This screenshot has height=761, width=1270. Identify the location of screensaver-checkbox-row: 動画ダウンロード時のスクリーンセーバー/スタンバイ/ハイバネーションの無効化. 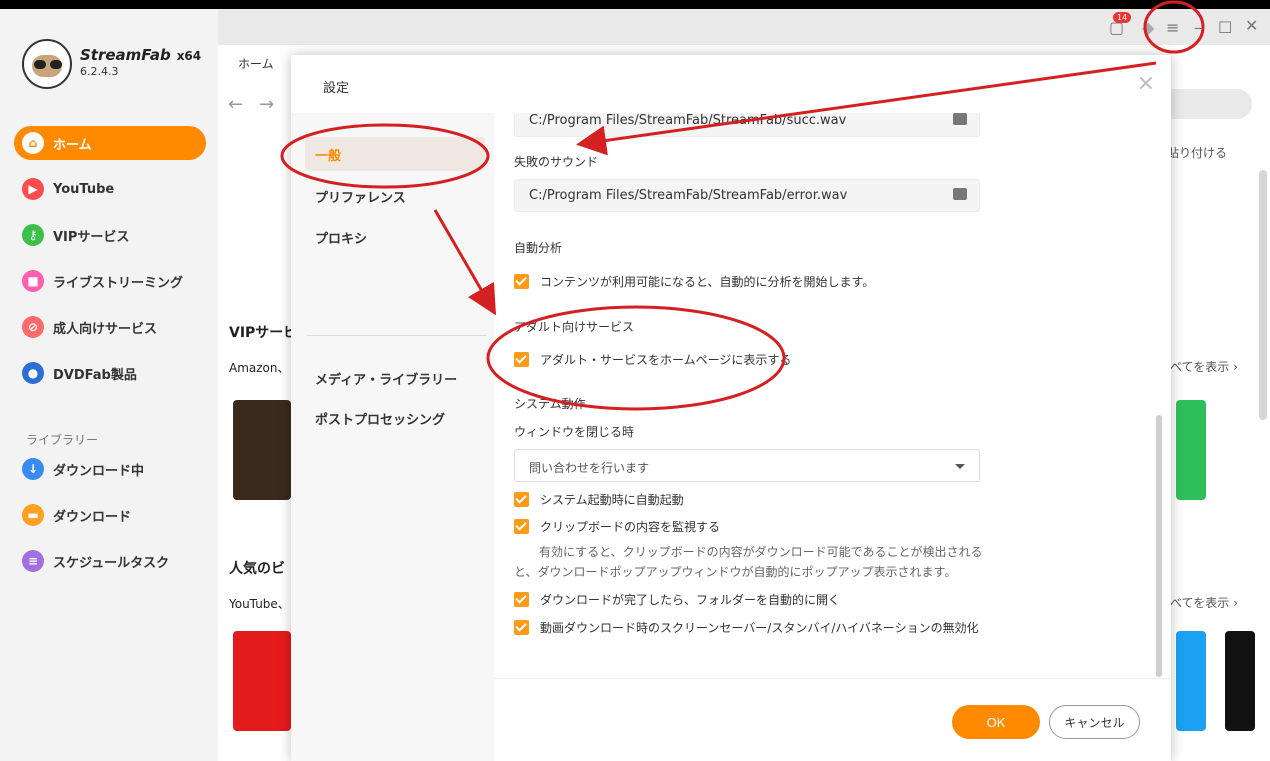
(746, 627).